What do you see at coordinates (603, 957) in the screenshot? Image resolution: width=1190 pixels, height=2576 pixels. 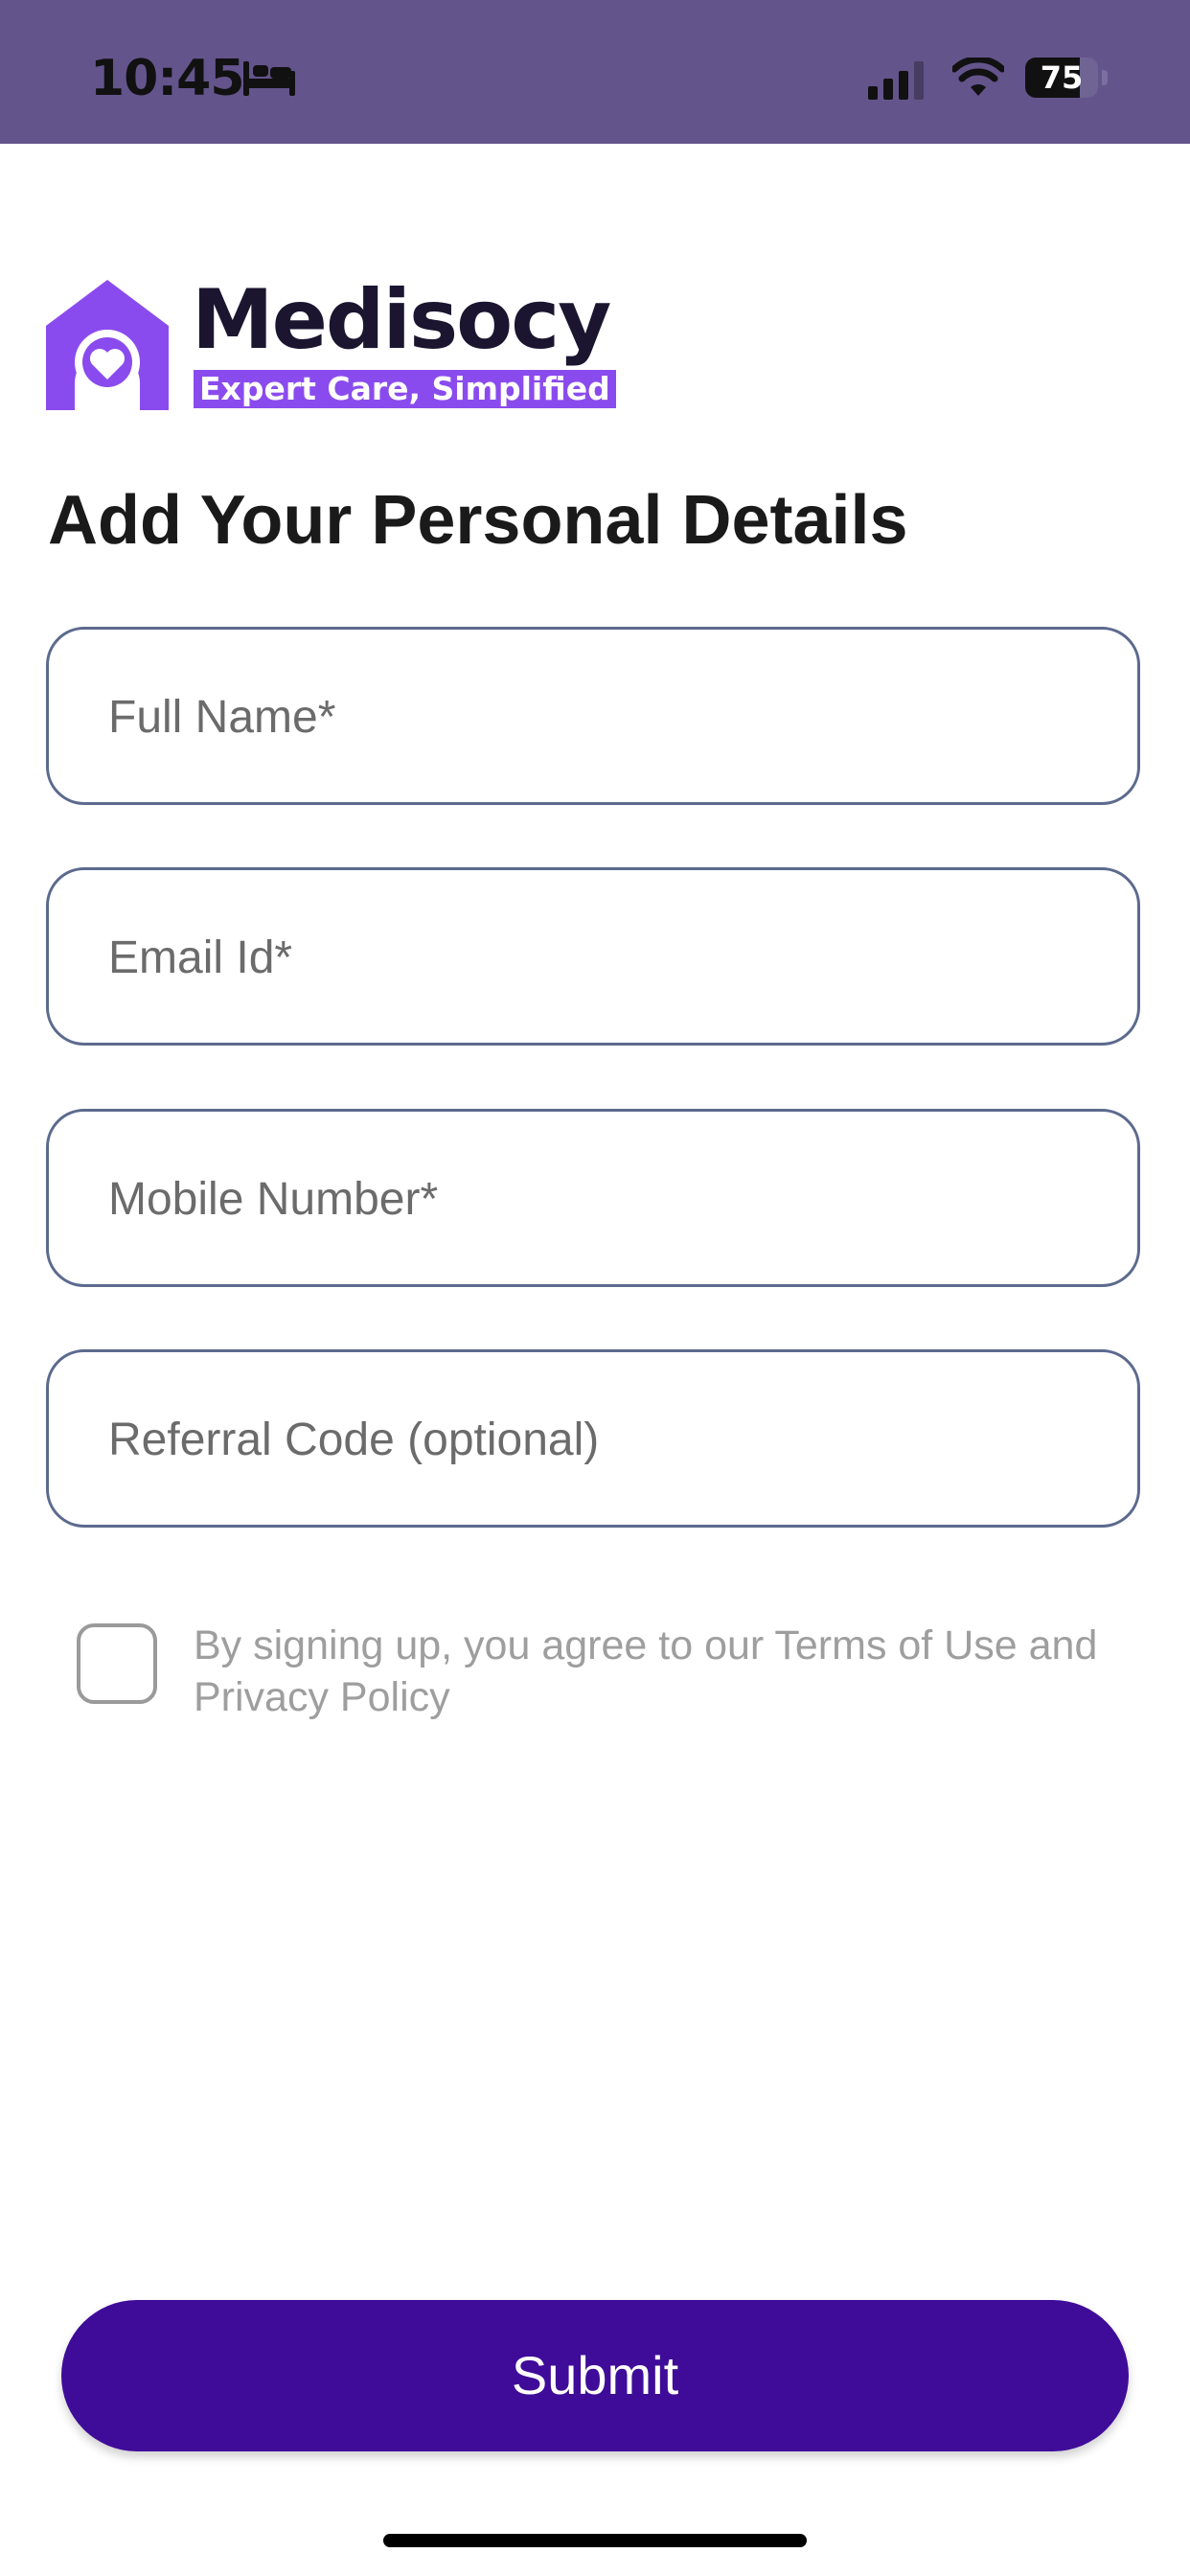 I see `email-input` at bounding box center [603, 957].